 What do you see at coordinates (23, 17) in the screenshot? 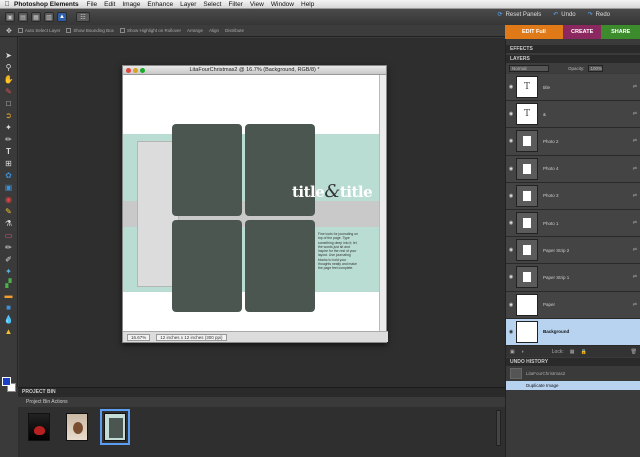
I see `open-icon: ▤` at bounding box center [23, 17].